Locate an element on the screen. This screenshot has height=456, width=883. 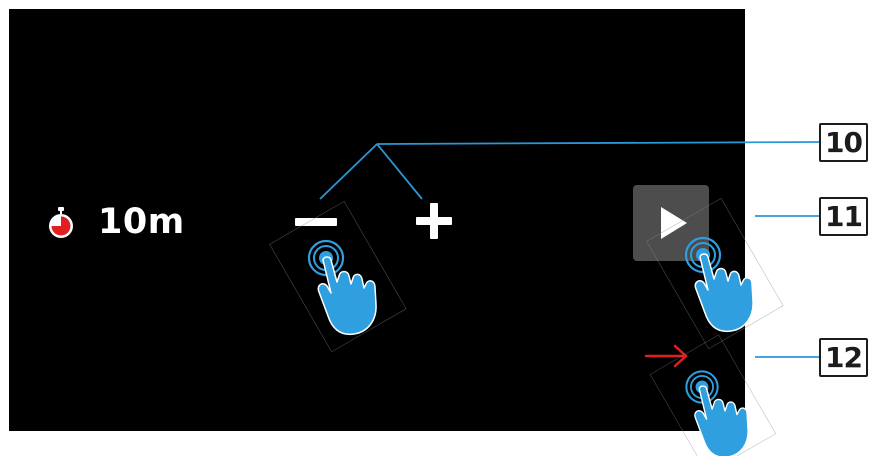
callout-10: 10 is located at coordinates (843, 142).